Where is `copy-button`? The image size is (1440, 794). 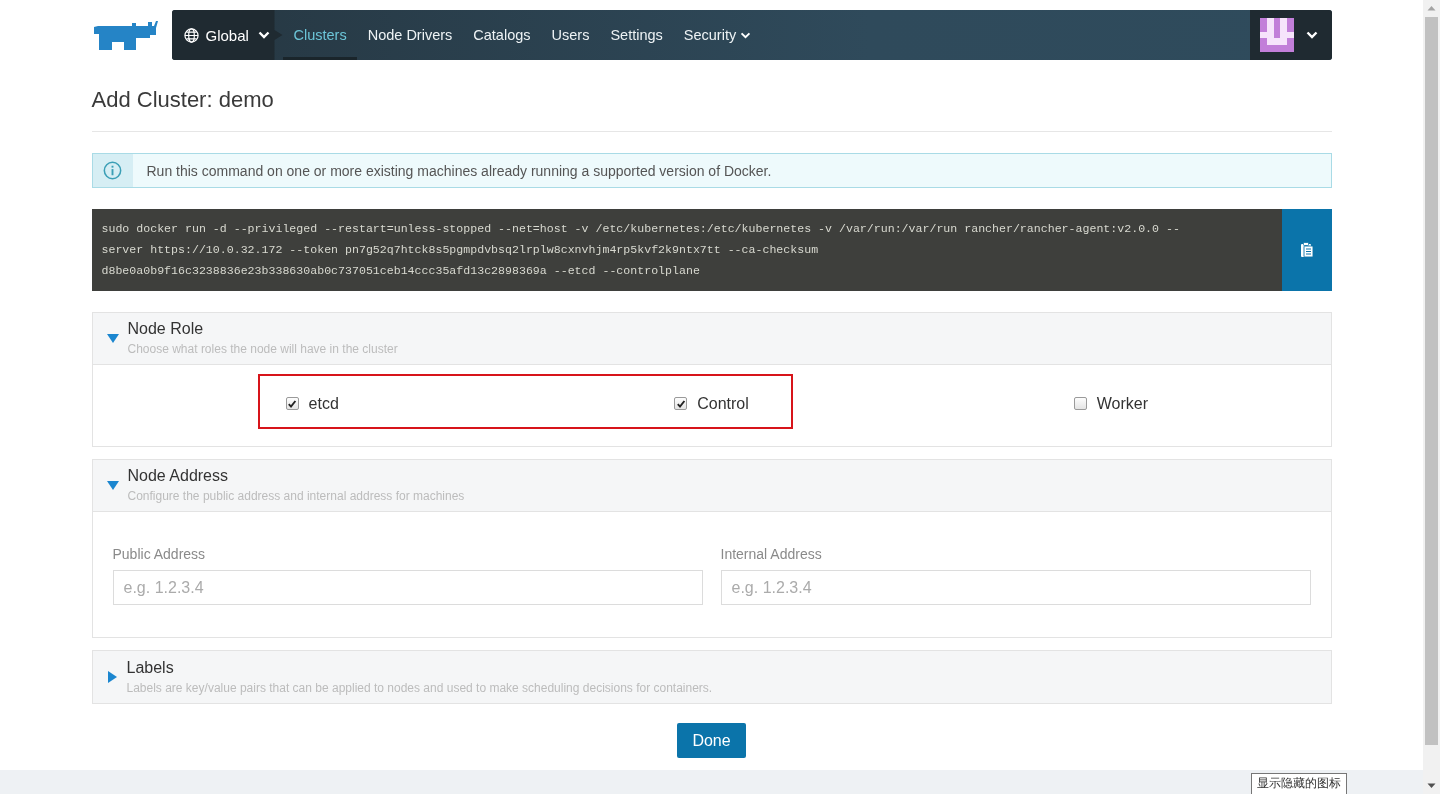
copy-button is located at coordinates (1306, 250).